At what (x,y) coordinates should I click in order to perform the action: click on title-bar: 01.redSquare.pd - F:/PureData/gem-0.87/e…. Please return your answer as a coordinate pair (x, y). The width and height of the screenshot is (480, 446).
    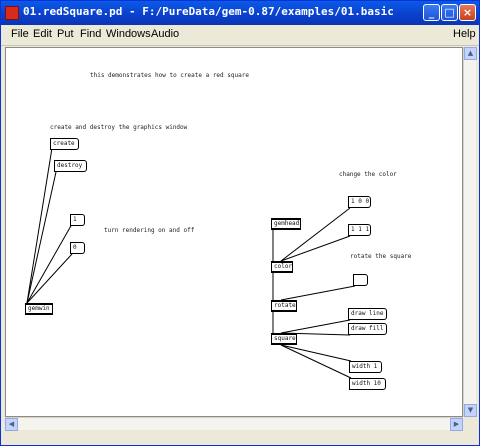
    Looking at the image, I should click on (240, 13).